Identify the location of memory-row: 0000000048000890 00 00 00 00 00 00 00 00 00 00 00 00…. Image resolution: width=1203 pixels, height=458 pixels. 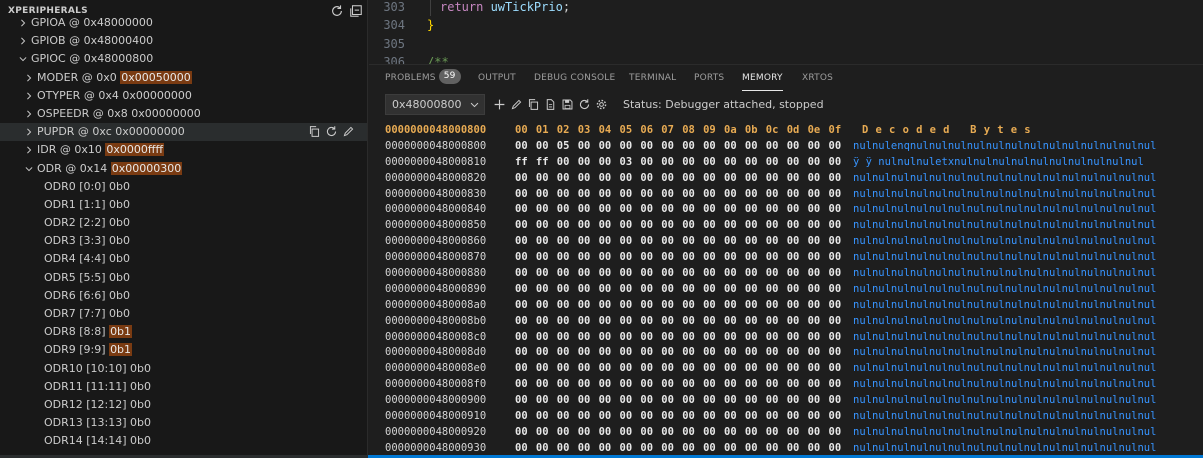
(794, 290).